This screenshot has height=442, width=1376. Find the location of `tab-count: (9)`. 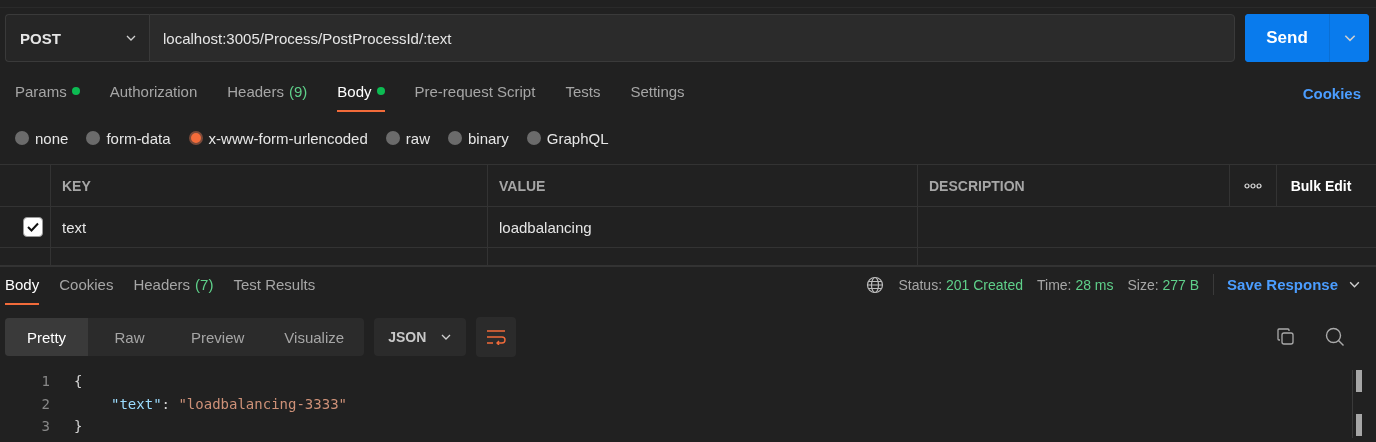

tab-count: (9) is located at coordinates (298, 91).